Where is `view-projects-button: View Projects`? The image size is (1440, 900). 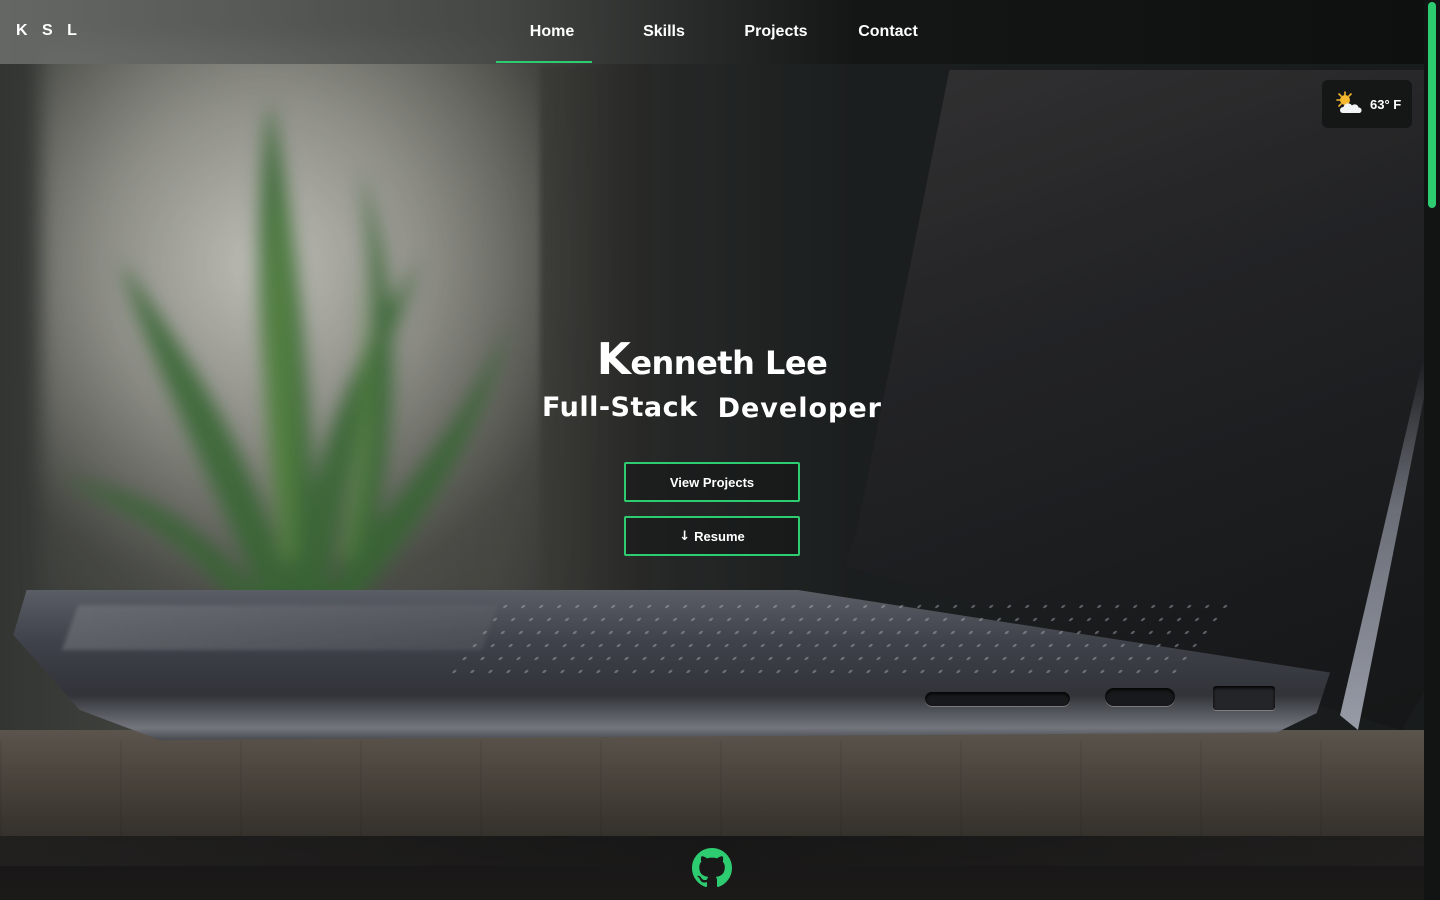 view-projects-button: View Projects is located at coordinates (712, 482).